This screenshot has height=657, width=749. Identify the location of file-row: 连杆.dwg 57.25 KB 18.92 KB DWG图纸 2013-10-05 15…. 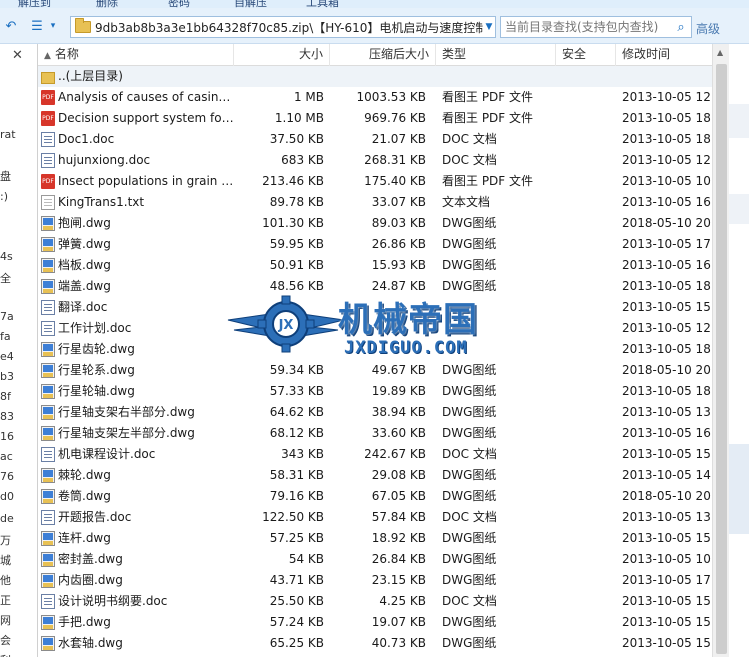
(375, 538).